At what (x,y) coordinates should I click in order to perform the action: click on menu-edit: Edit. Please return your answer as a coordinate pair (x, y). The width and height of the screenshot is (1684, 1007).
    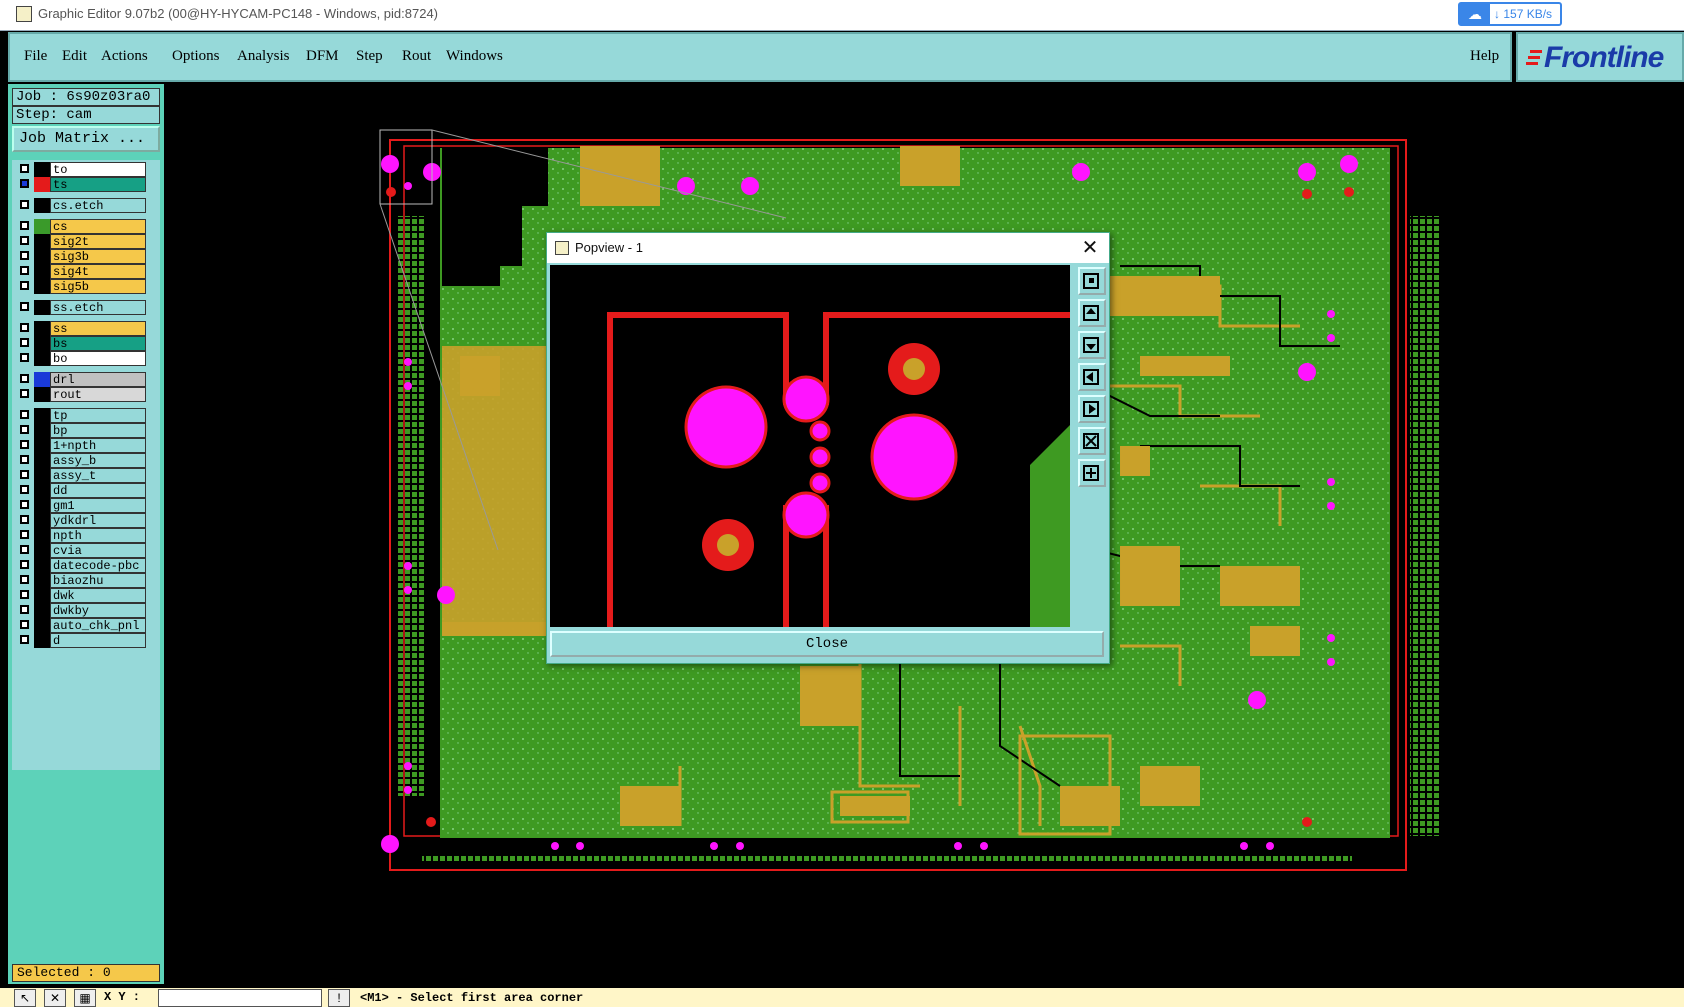
    Looking at the image, I should click on (74, 56).